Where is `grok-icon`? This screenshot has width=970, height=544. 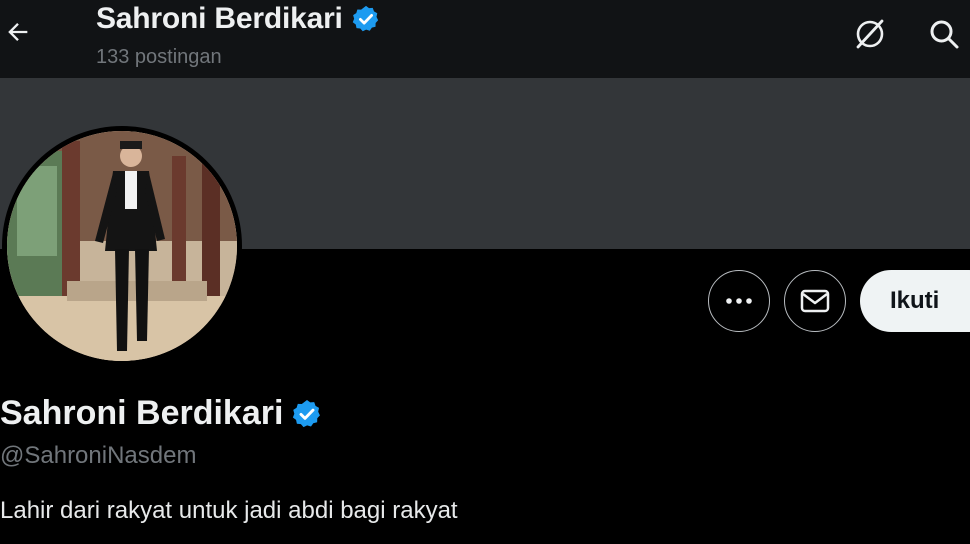 grok-icon is located at coordinates (870, 34).